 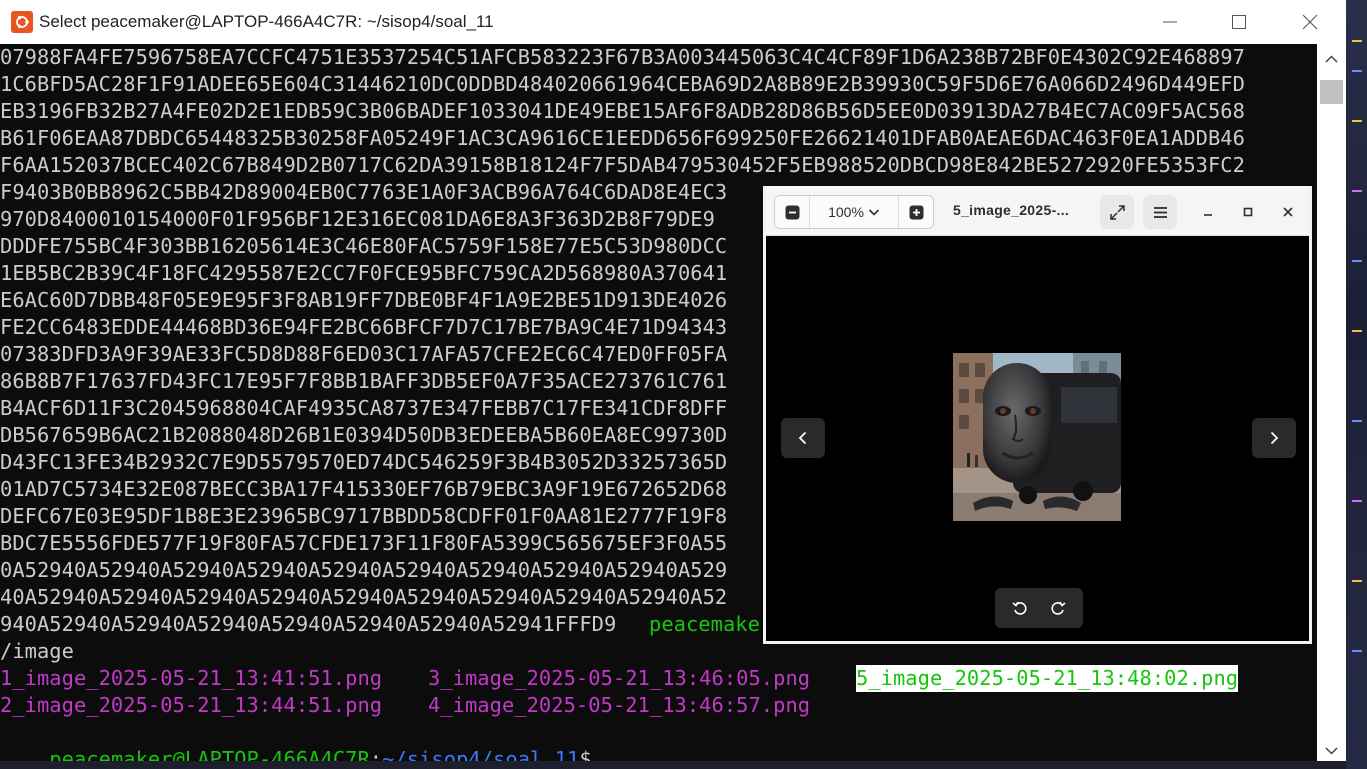 I want to click on maximize-button, so click(x=1239, y=22).